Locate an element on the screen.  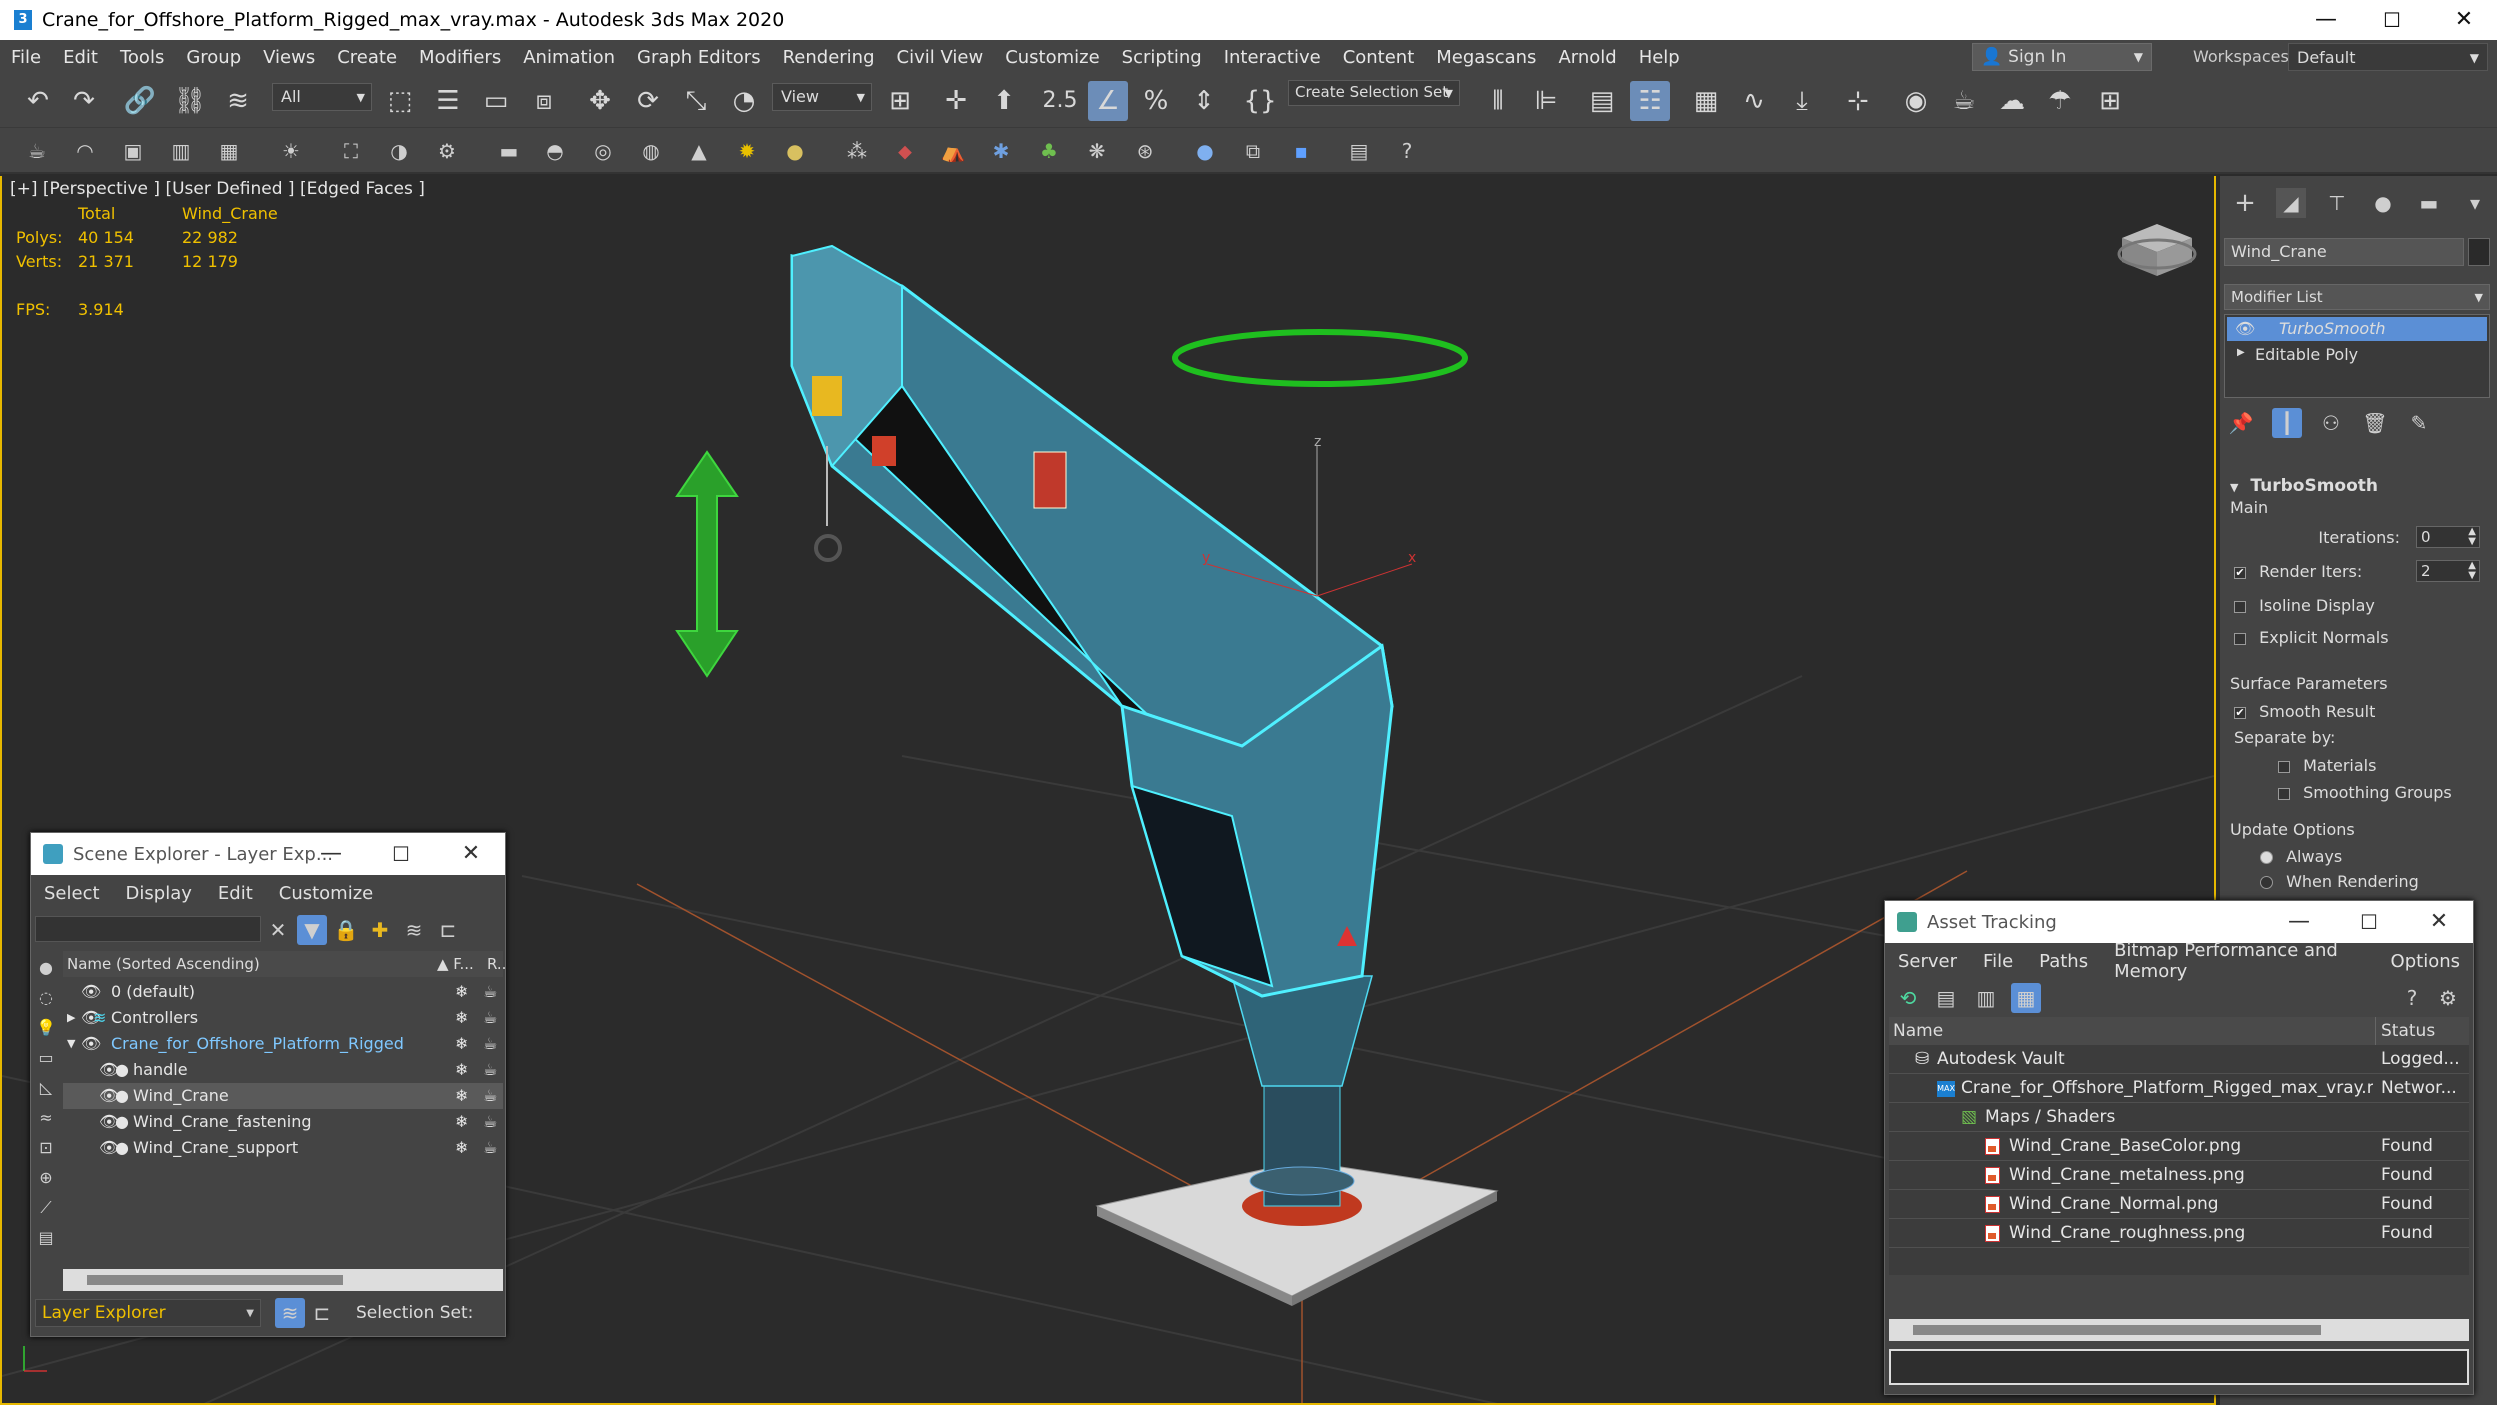
plane-icon: ▬ is located at coordinates (509, 151).